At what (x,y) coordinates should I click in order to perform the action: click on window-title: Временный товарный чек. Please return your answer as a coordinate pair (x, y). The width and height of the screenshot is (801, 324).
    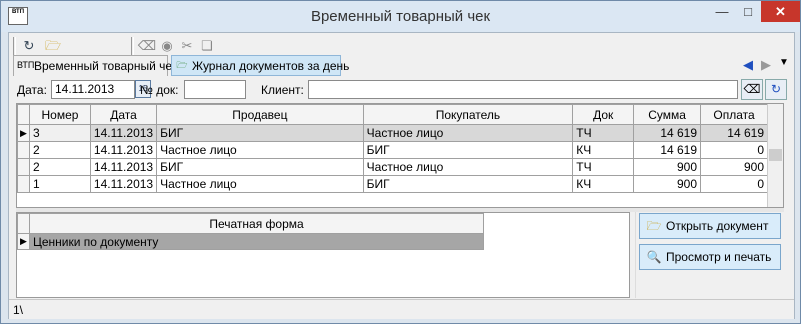
    Looking at the image, I should click on (400, 16).